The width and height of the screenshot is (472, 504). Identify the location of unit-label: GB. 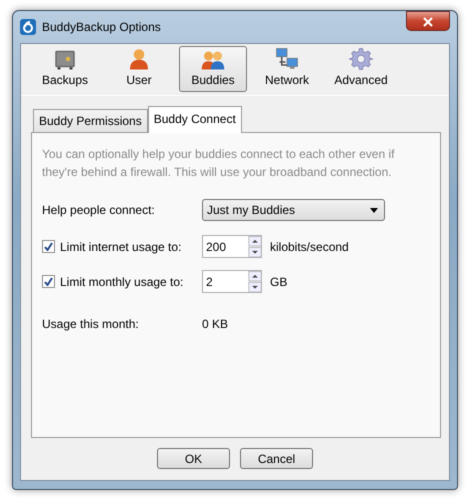
(279, 282).